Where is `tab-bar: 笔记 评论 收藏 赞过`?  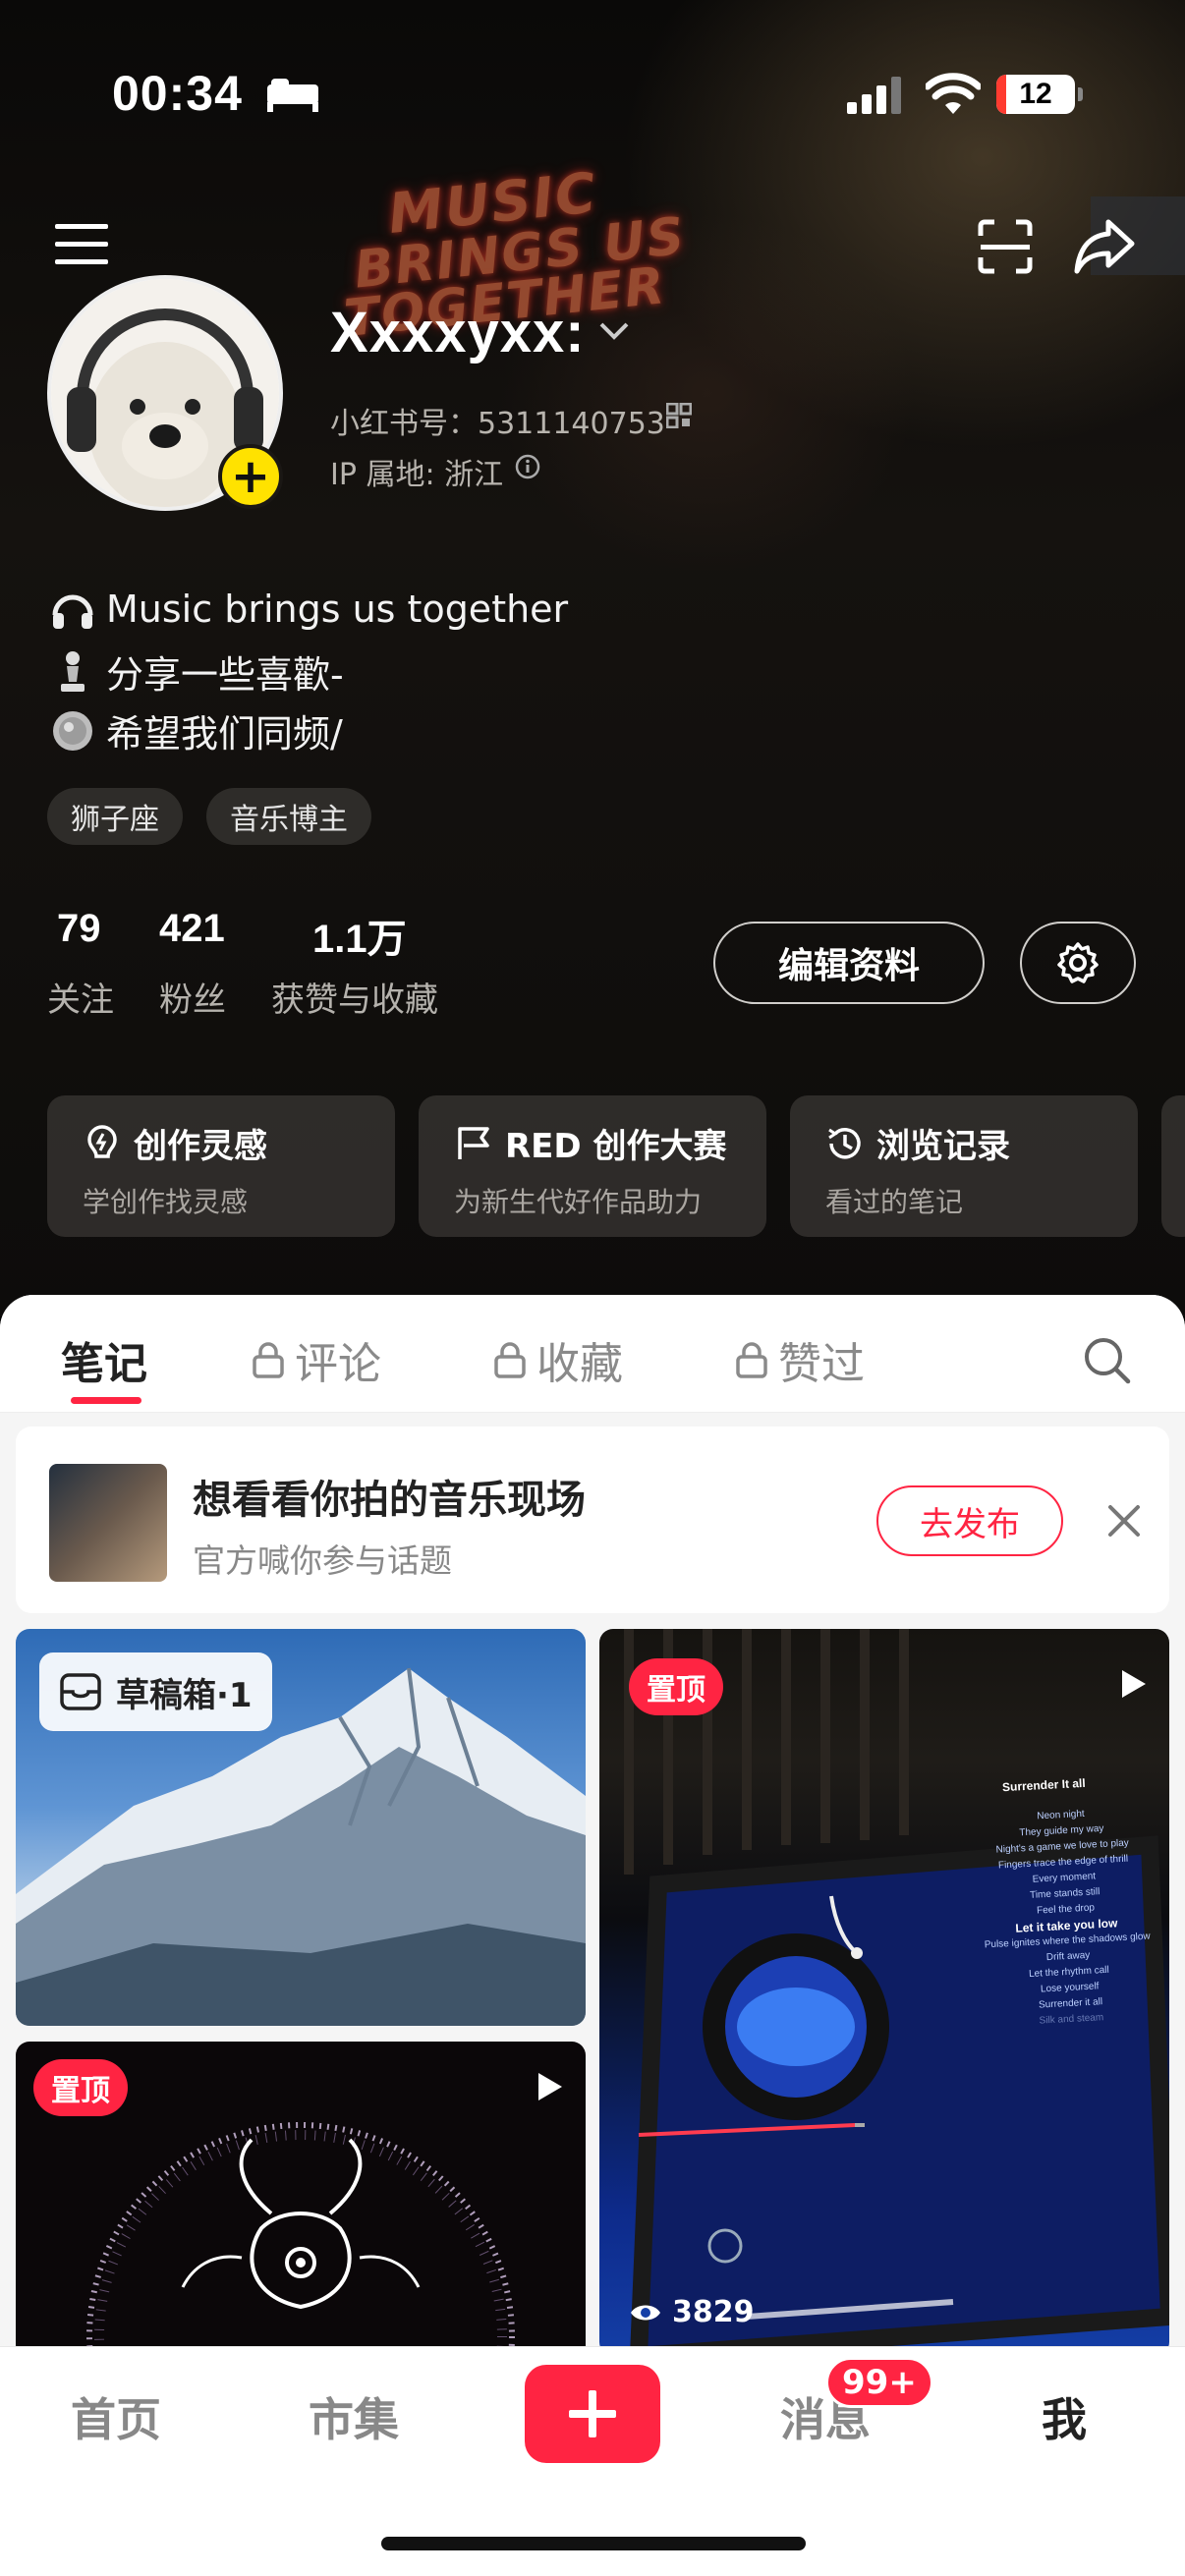 tab-bar: 笔记 评论 收藏 赞过 is located at coordinates (592, 1354).